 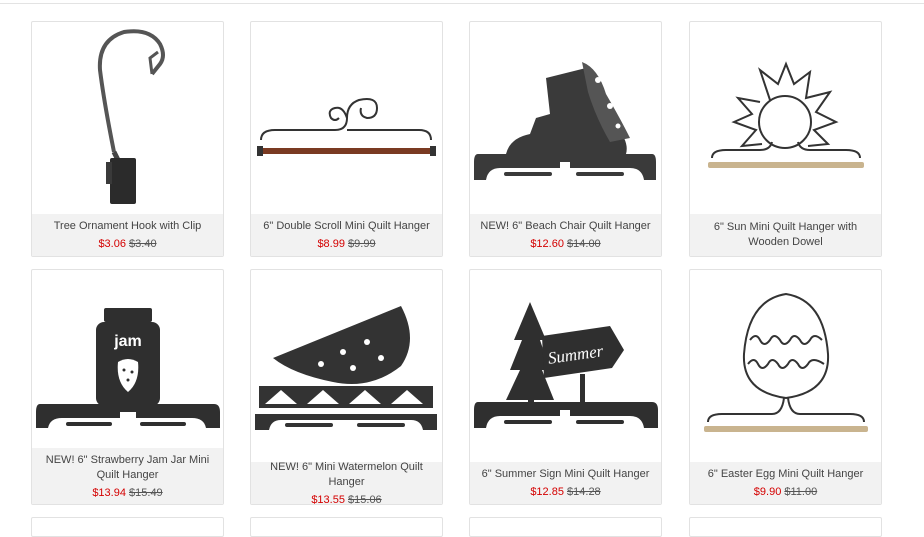 What do you see at coordinates (346, 226) in the screenshot?
I see `product-name: 6" Double Scroll Mini Quilt Hanger` at bounding box center [346, 226].